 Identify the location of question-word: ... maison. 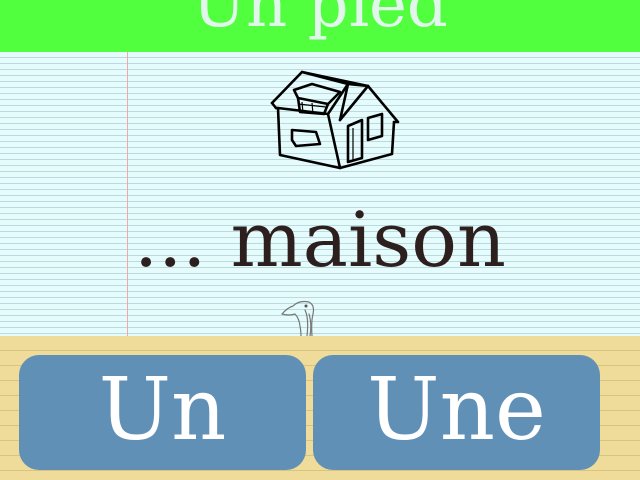
(320, 239).